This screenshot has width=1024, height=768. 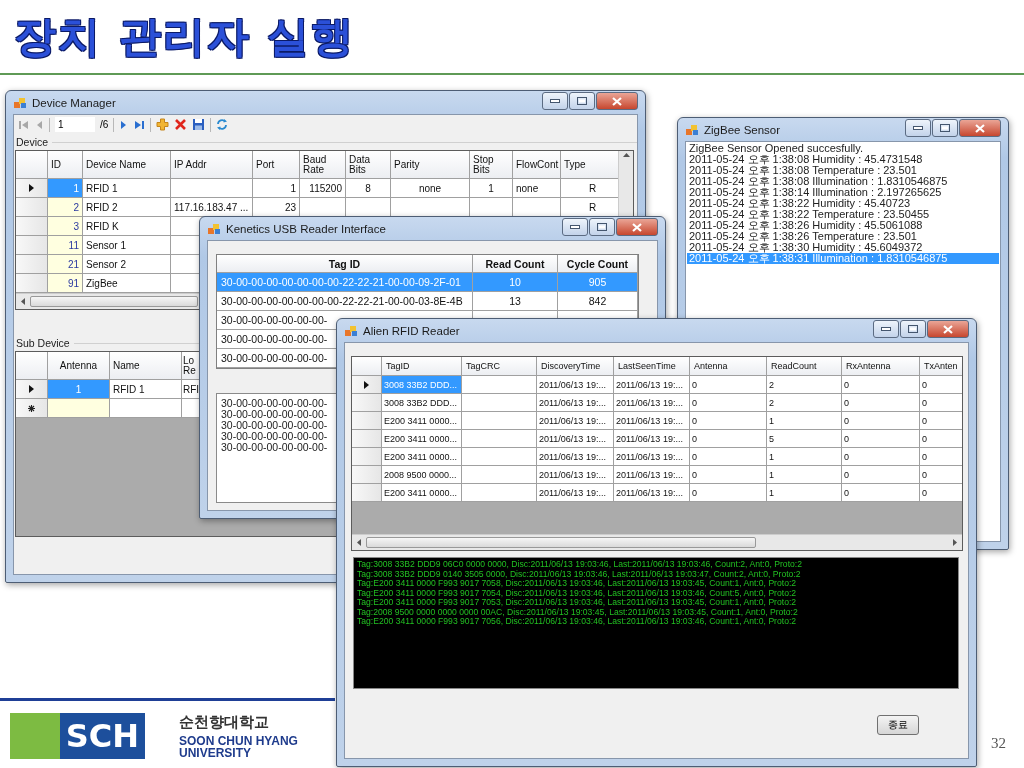 I want to click on column-header: RxAntenna, so click(x=881, y=366).